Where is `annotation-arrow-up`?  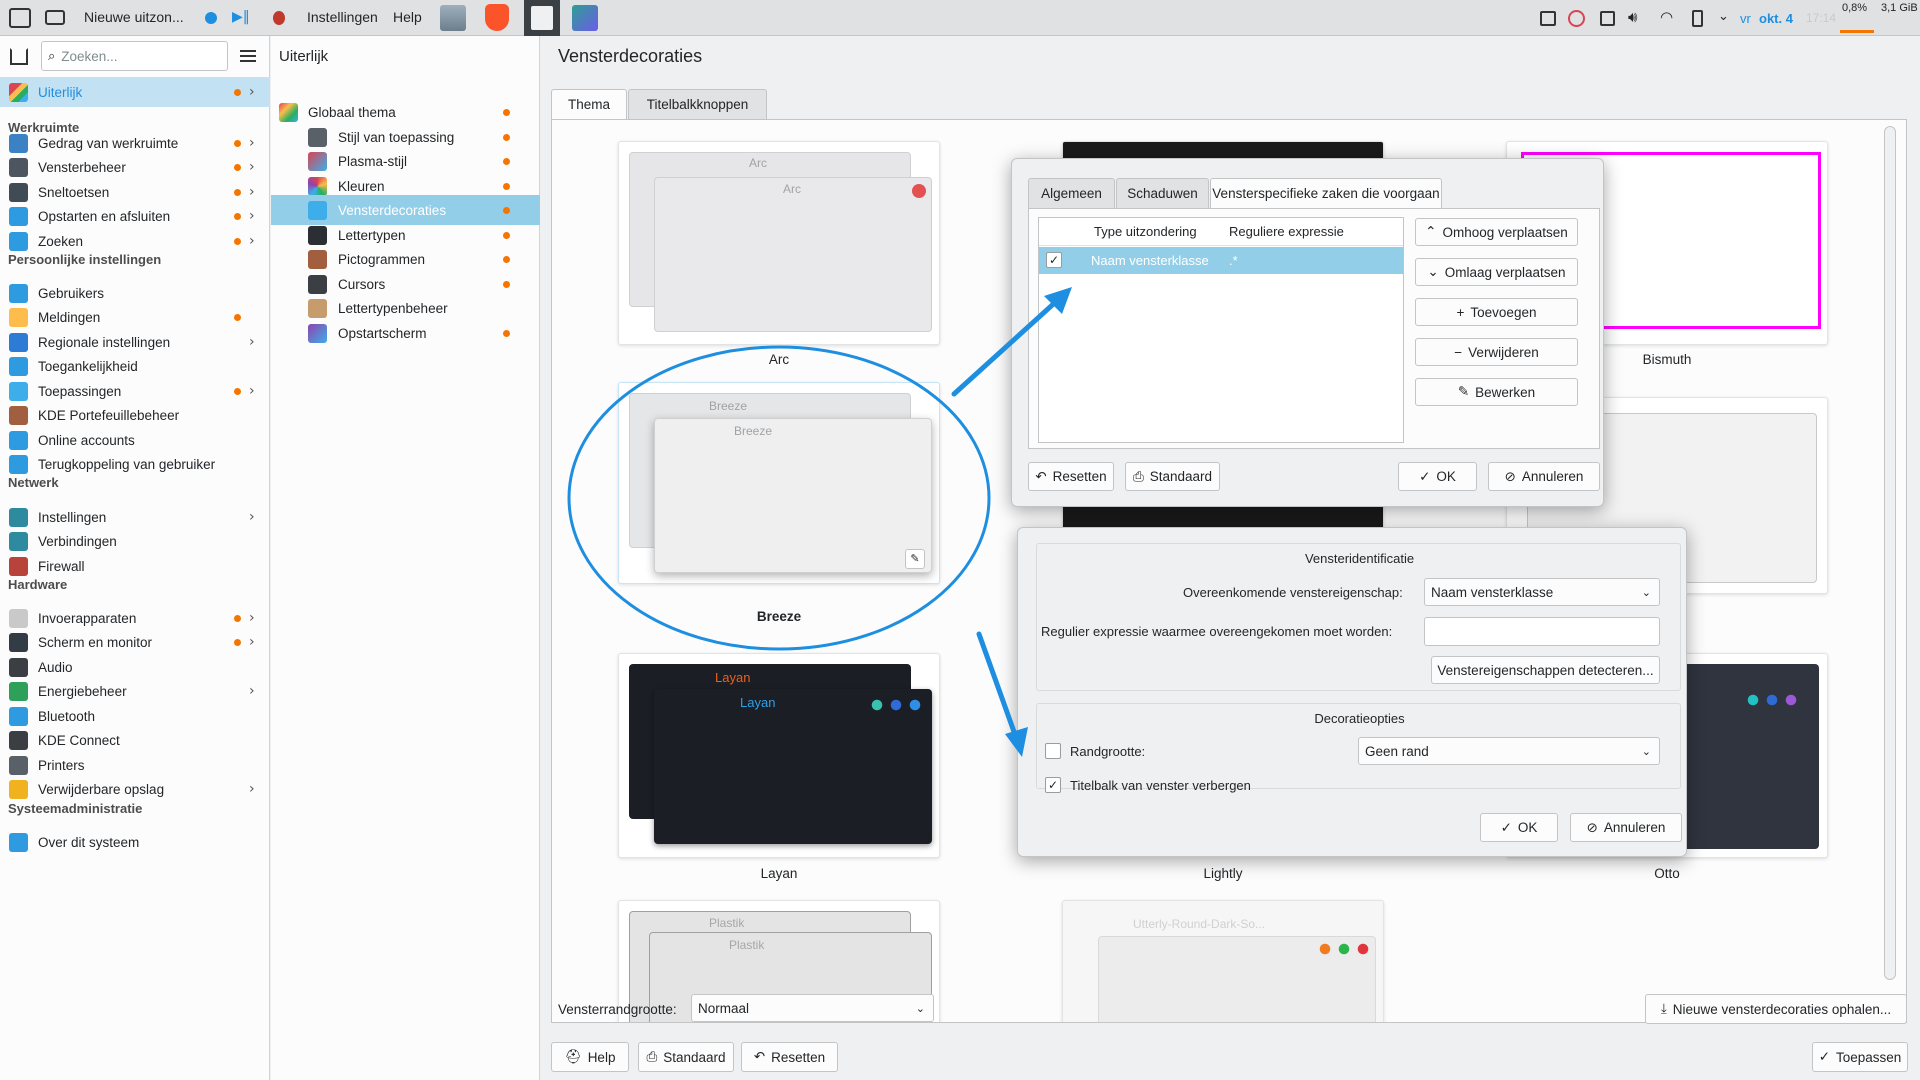 annotation-arrow-up is located at coordinates (1007, 346).